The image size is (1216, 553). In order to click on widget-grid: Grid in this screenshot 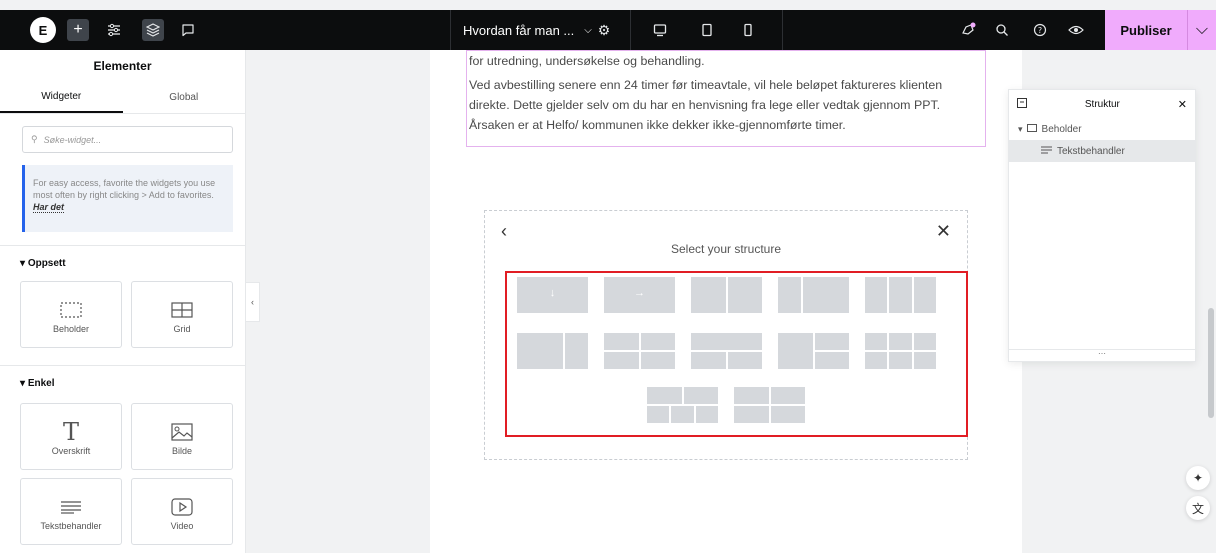, I will do `click(182, 314)`.